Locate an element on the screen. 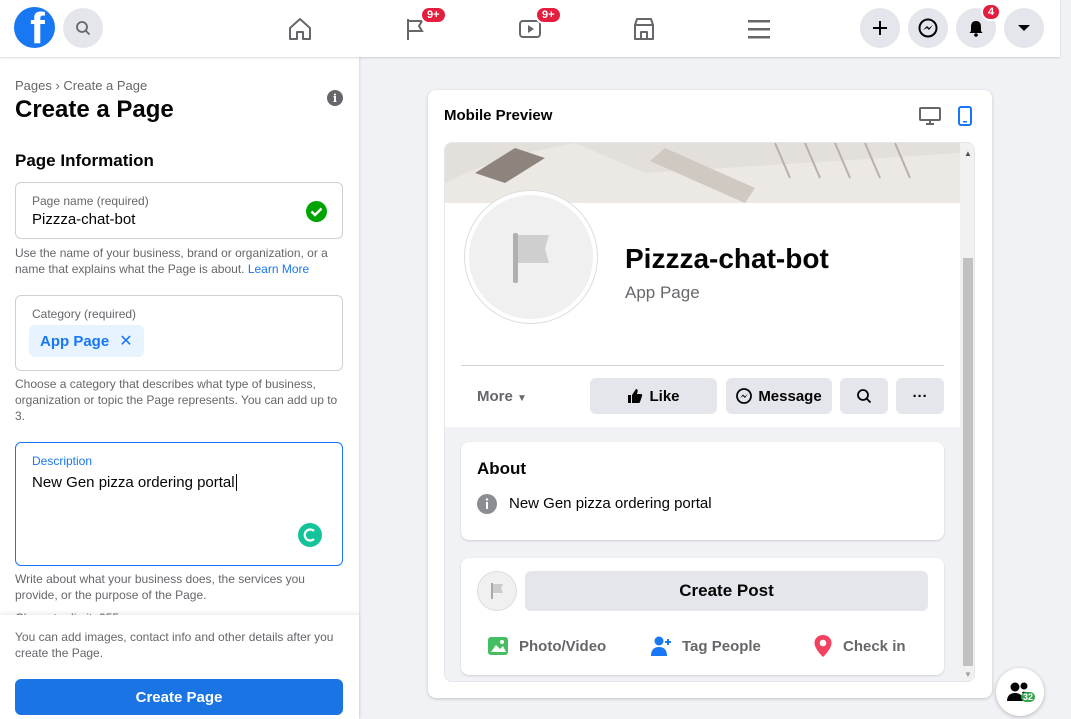 Image resolution: width=1071 pixels, height=719 pixels. about-text: New Gen pizza ordering portal is located at coordinates (610, 503).